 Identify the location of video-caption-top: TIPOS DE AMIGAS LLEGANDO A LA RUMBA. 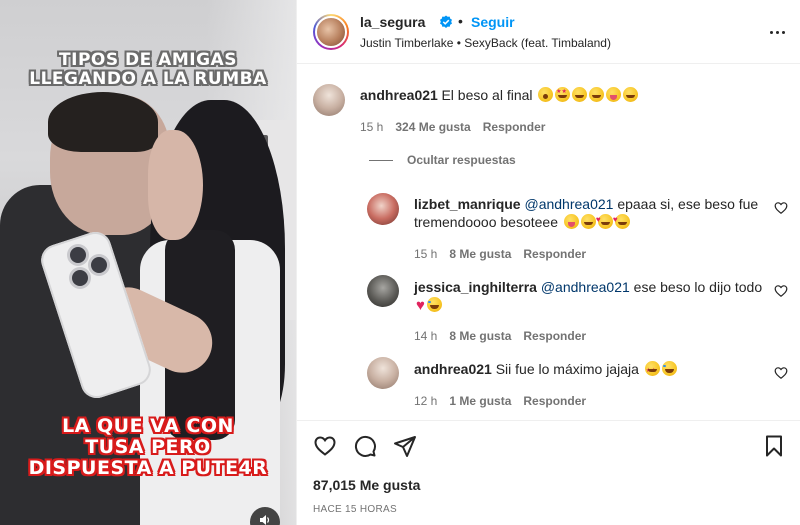
(148, 69).